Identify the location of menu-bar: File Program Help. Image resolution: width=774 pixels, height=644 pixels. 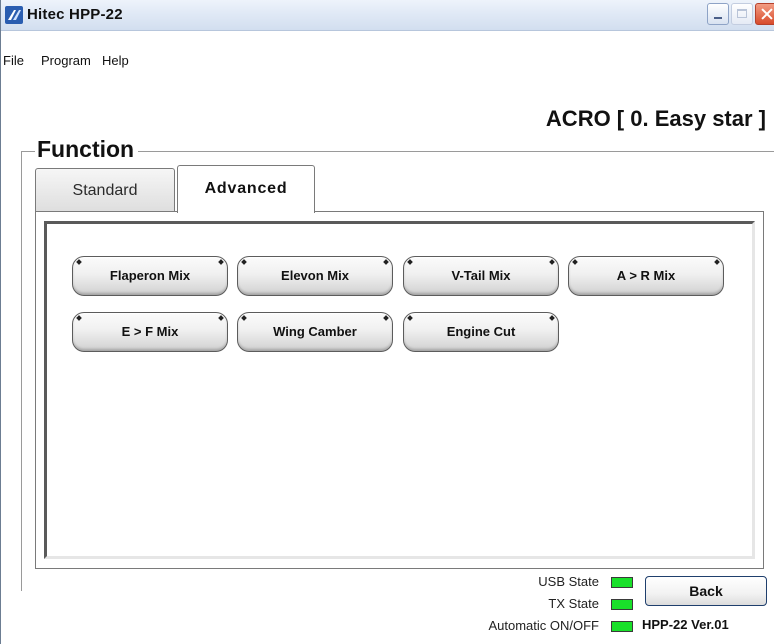
(387, 61).